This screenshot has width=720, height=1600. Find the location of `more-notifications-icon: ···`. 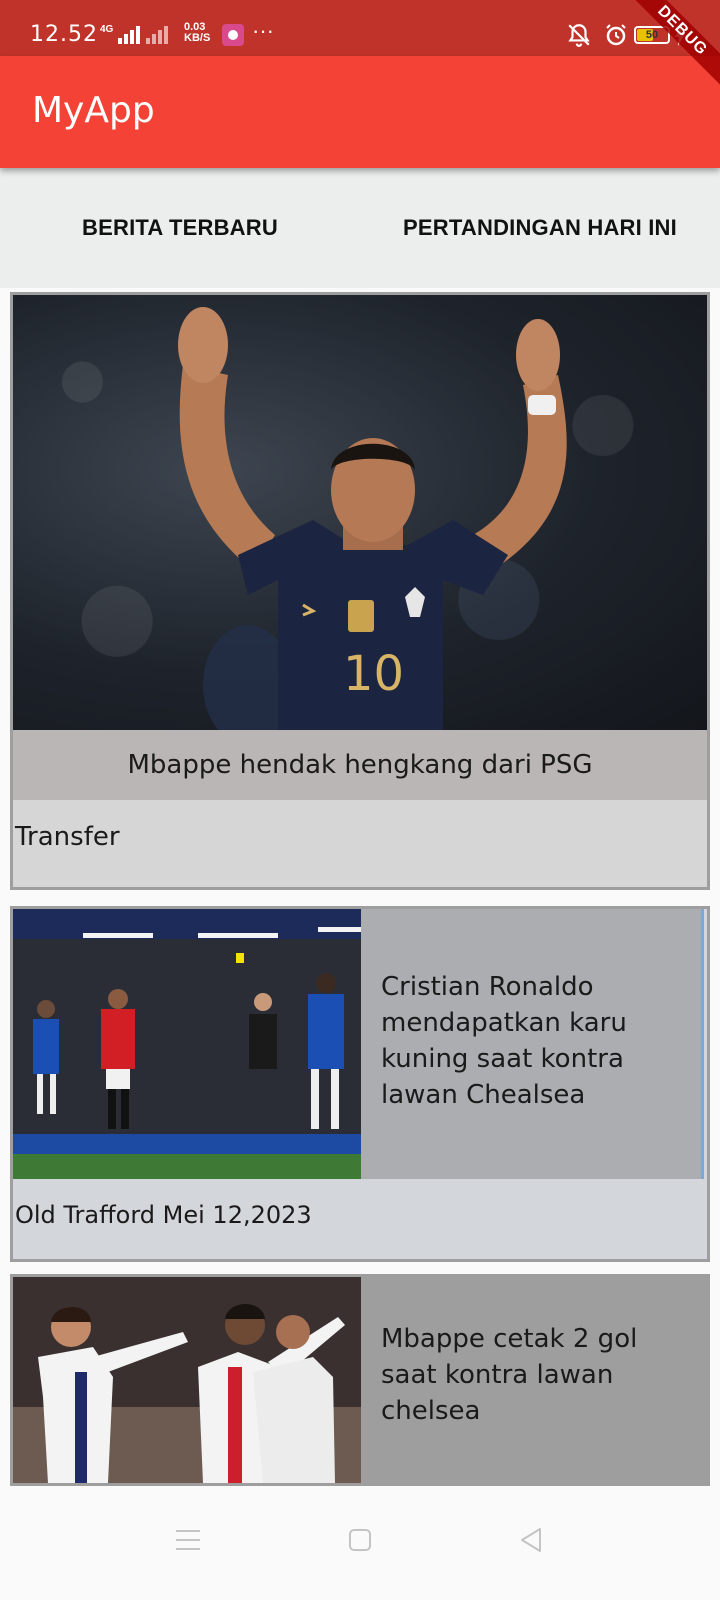

more-notifications-icon: ··· is located at coordinates (263, 30).